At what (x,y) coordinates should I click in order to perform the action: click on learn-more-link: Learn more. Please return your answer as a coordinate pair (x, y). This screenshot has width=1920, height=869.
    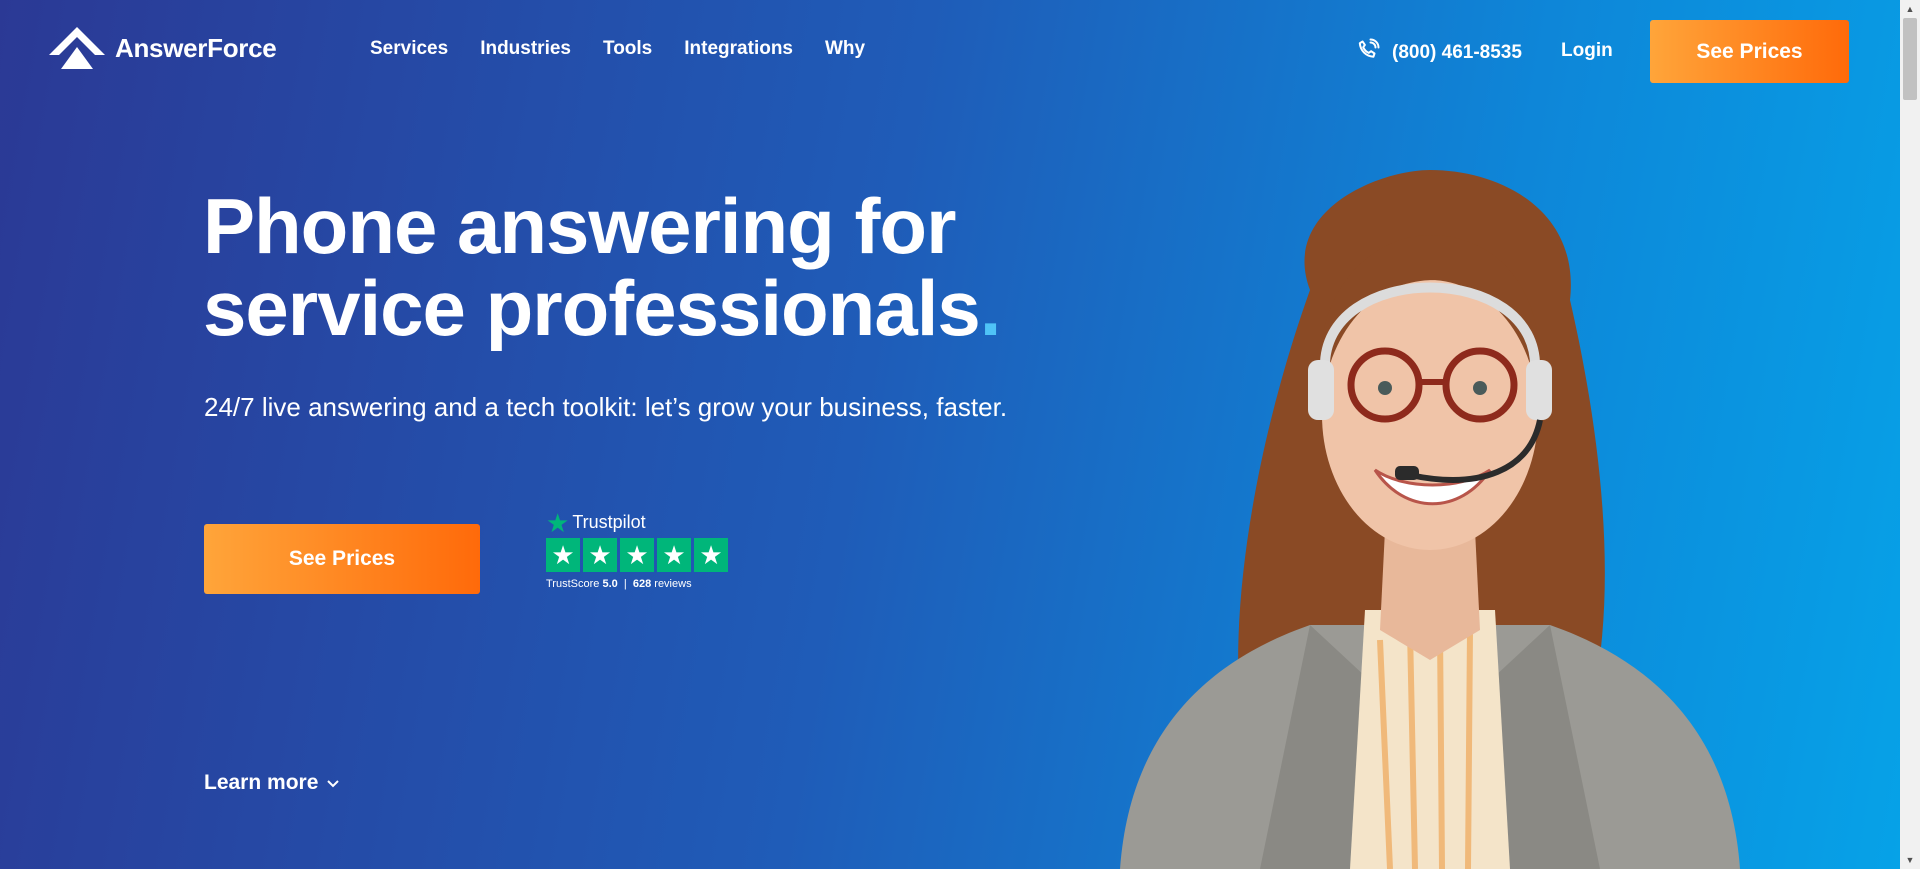
    Looking at the image, I should click on (272, 783).